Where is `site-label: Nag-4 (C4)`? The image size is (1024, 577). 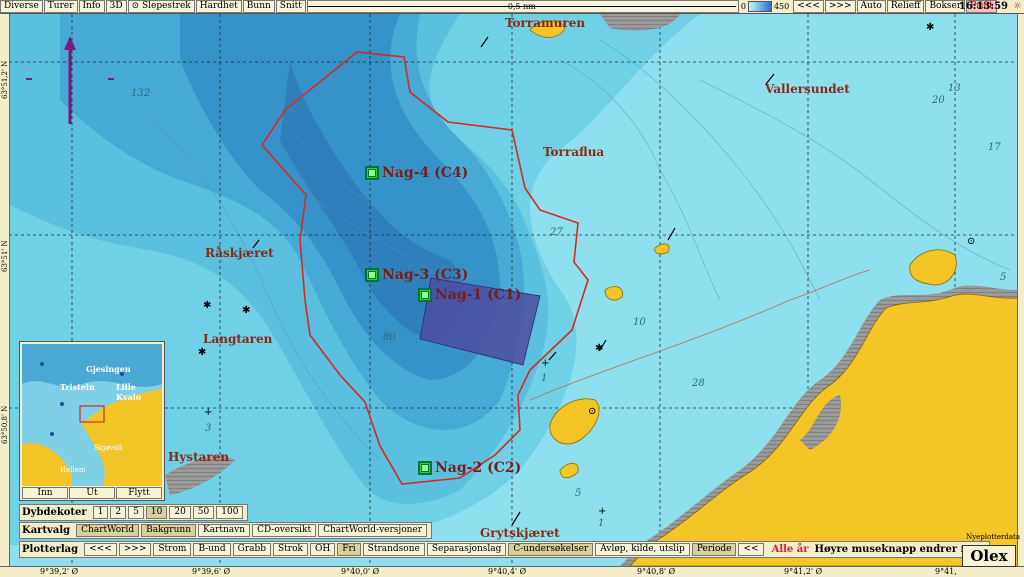 site-label: Nag-4 (C4) is located at coordinates (425, 173).